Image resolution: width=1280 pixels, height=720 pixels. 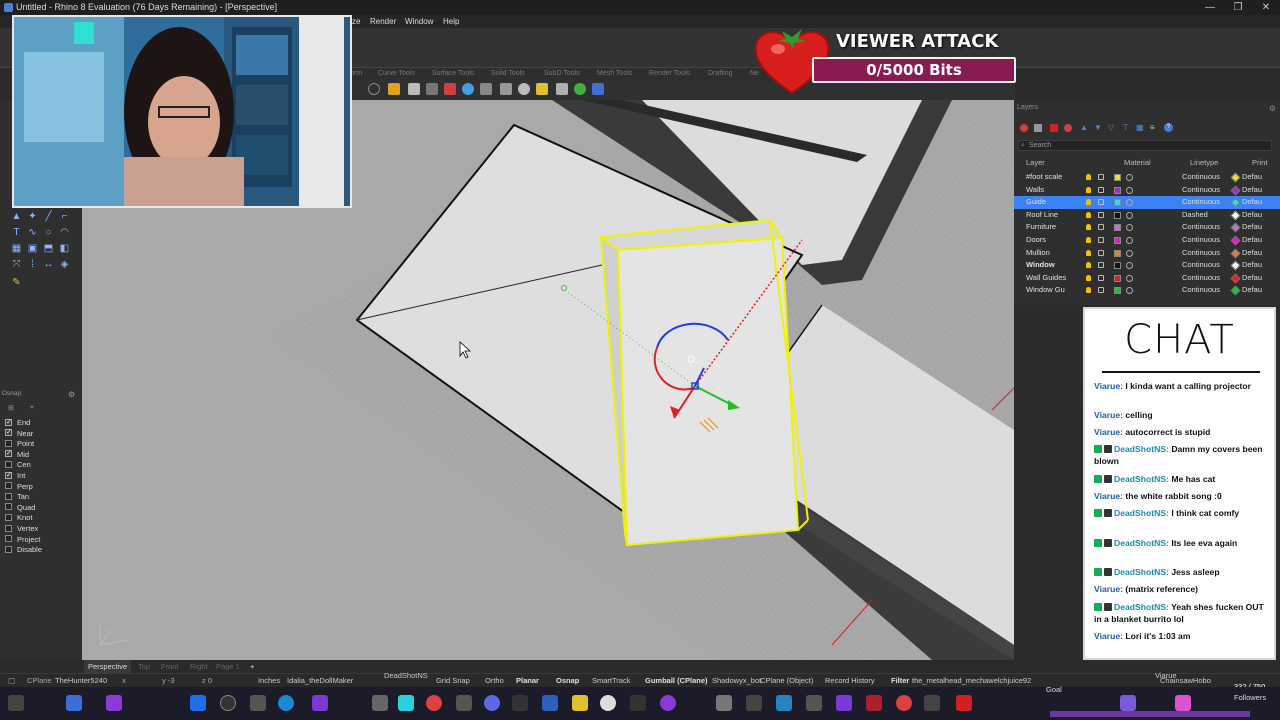 What do you see at coordinates (64, 248) in the screenshot?
I see `boolean-tool-icon: ◧` at bounding box center [64, 248].